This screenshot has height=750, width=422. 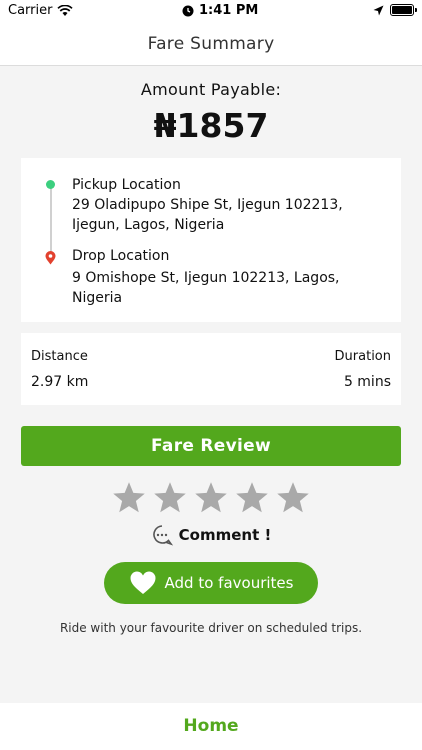 I want to click on bottom-bar: Home, so click(x=211, y=726).